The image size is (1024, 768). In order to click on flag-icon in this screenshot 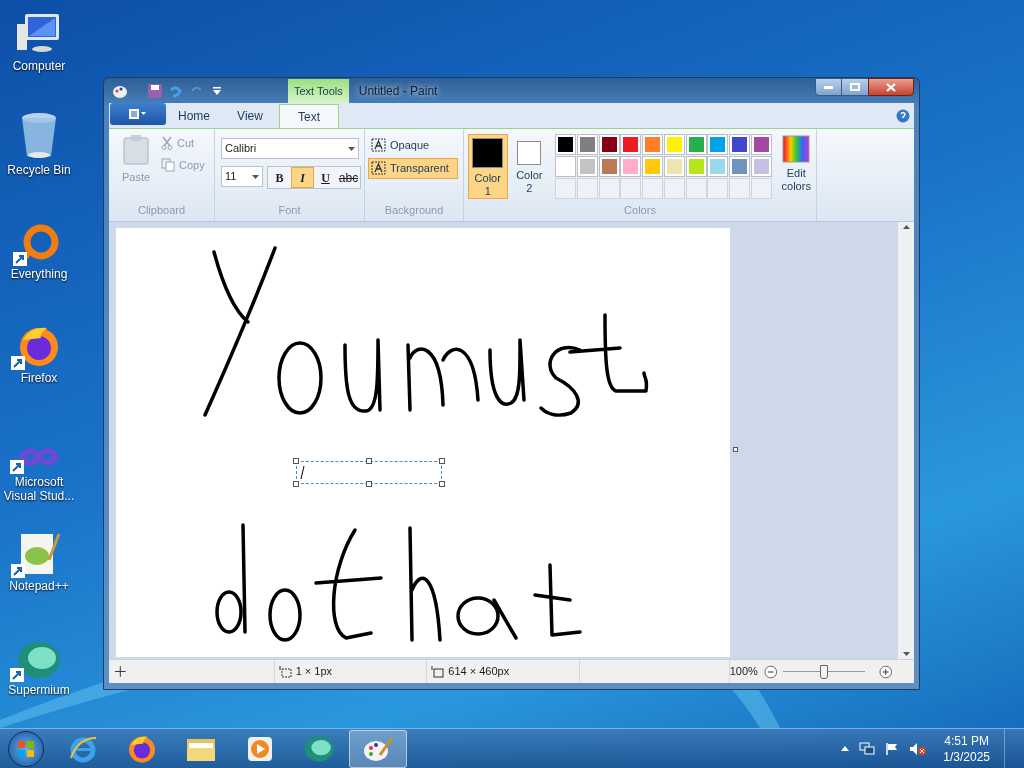, I will do `click(892, 748)`.